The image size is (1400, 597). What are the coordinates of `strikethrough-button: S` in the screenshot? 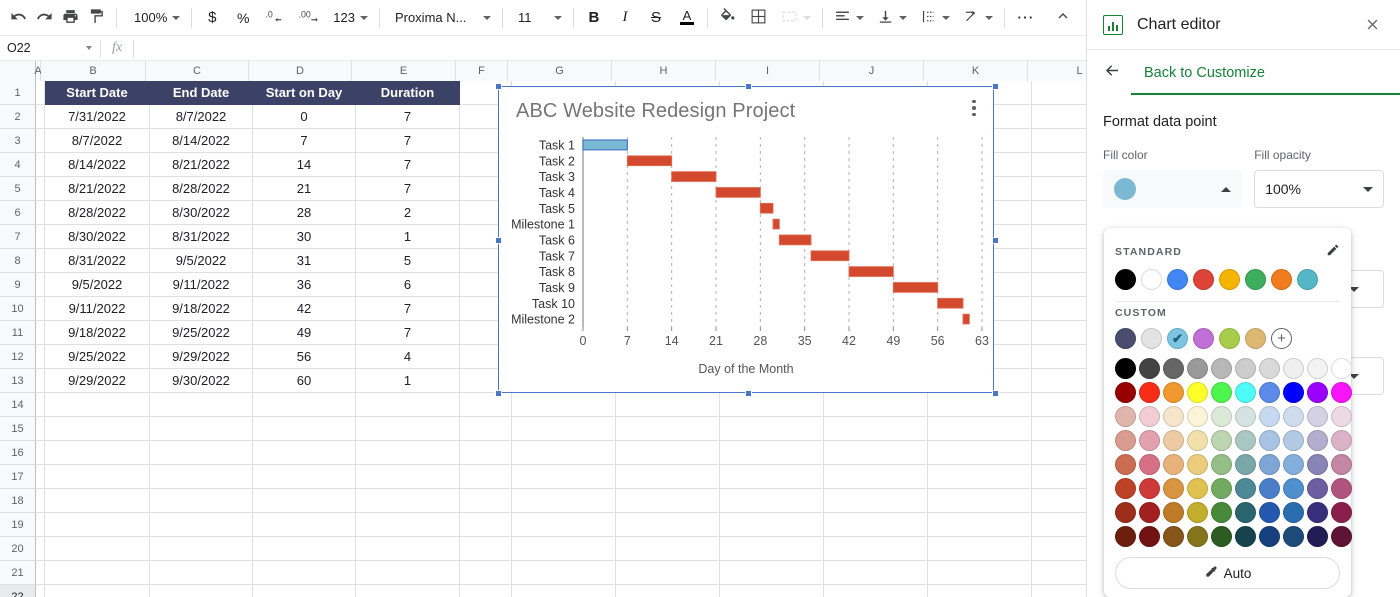 It's located at (656, 18).